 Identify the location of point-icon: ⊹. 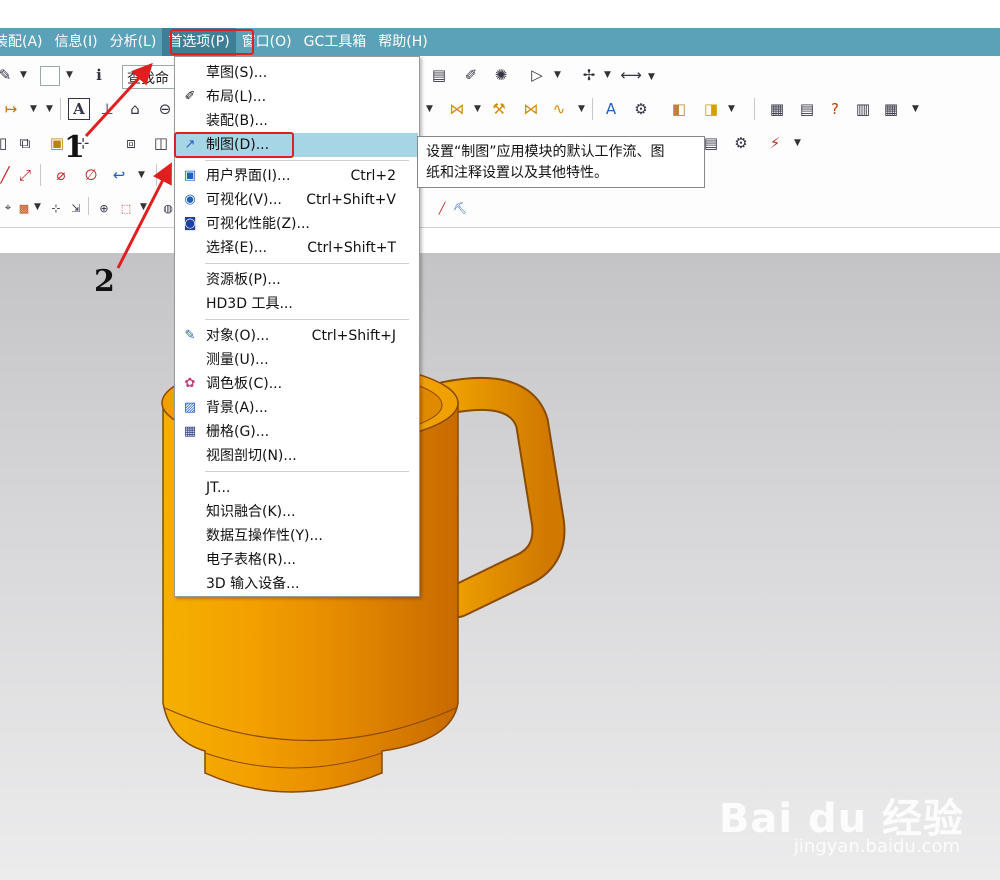
(56, 208).